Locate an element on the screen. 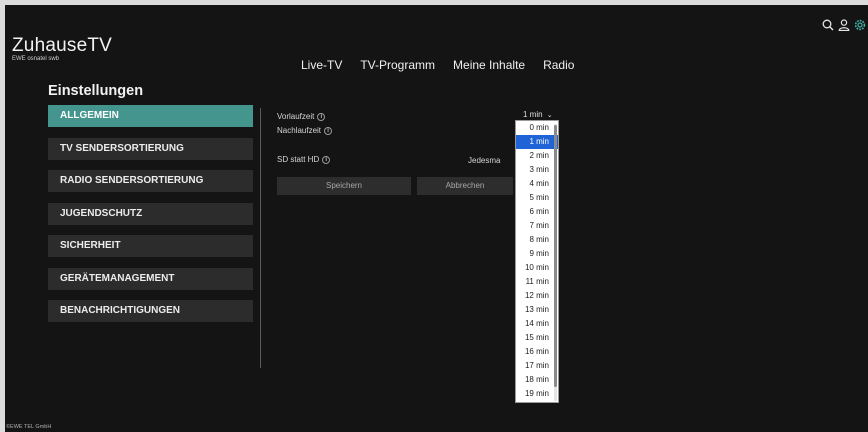 The width and height of the screenshot is (868, 432). nav-radio: Radio is located at coordinates (558, 65).